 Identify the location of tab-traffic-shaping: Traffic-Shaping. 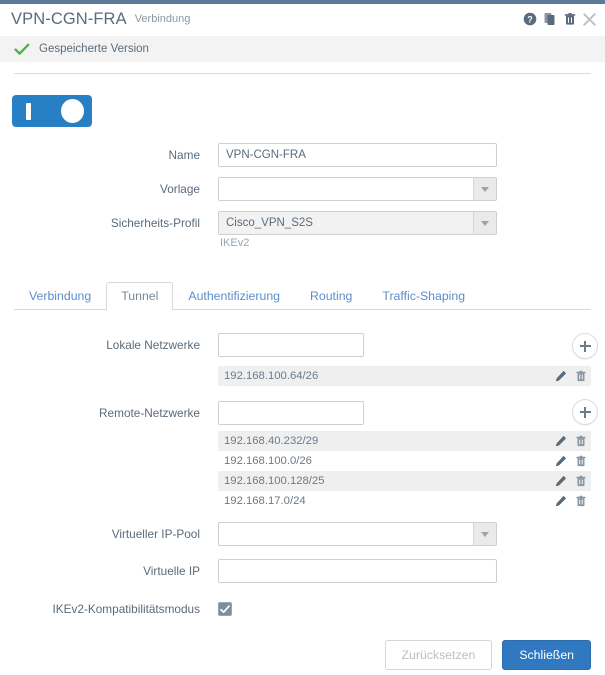
(423, 296).